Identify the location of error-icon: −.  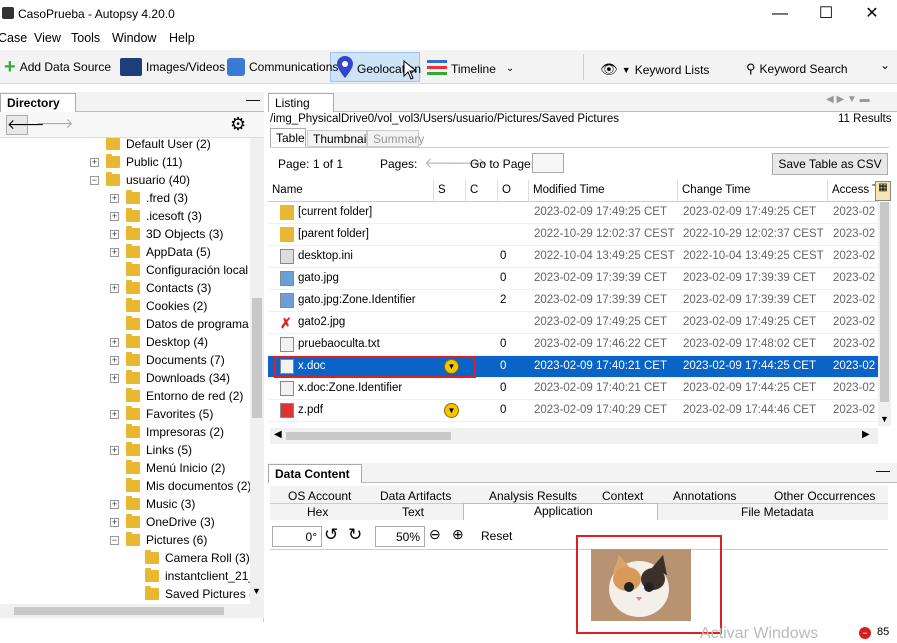
(865, 633).